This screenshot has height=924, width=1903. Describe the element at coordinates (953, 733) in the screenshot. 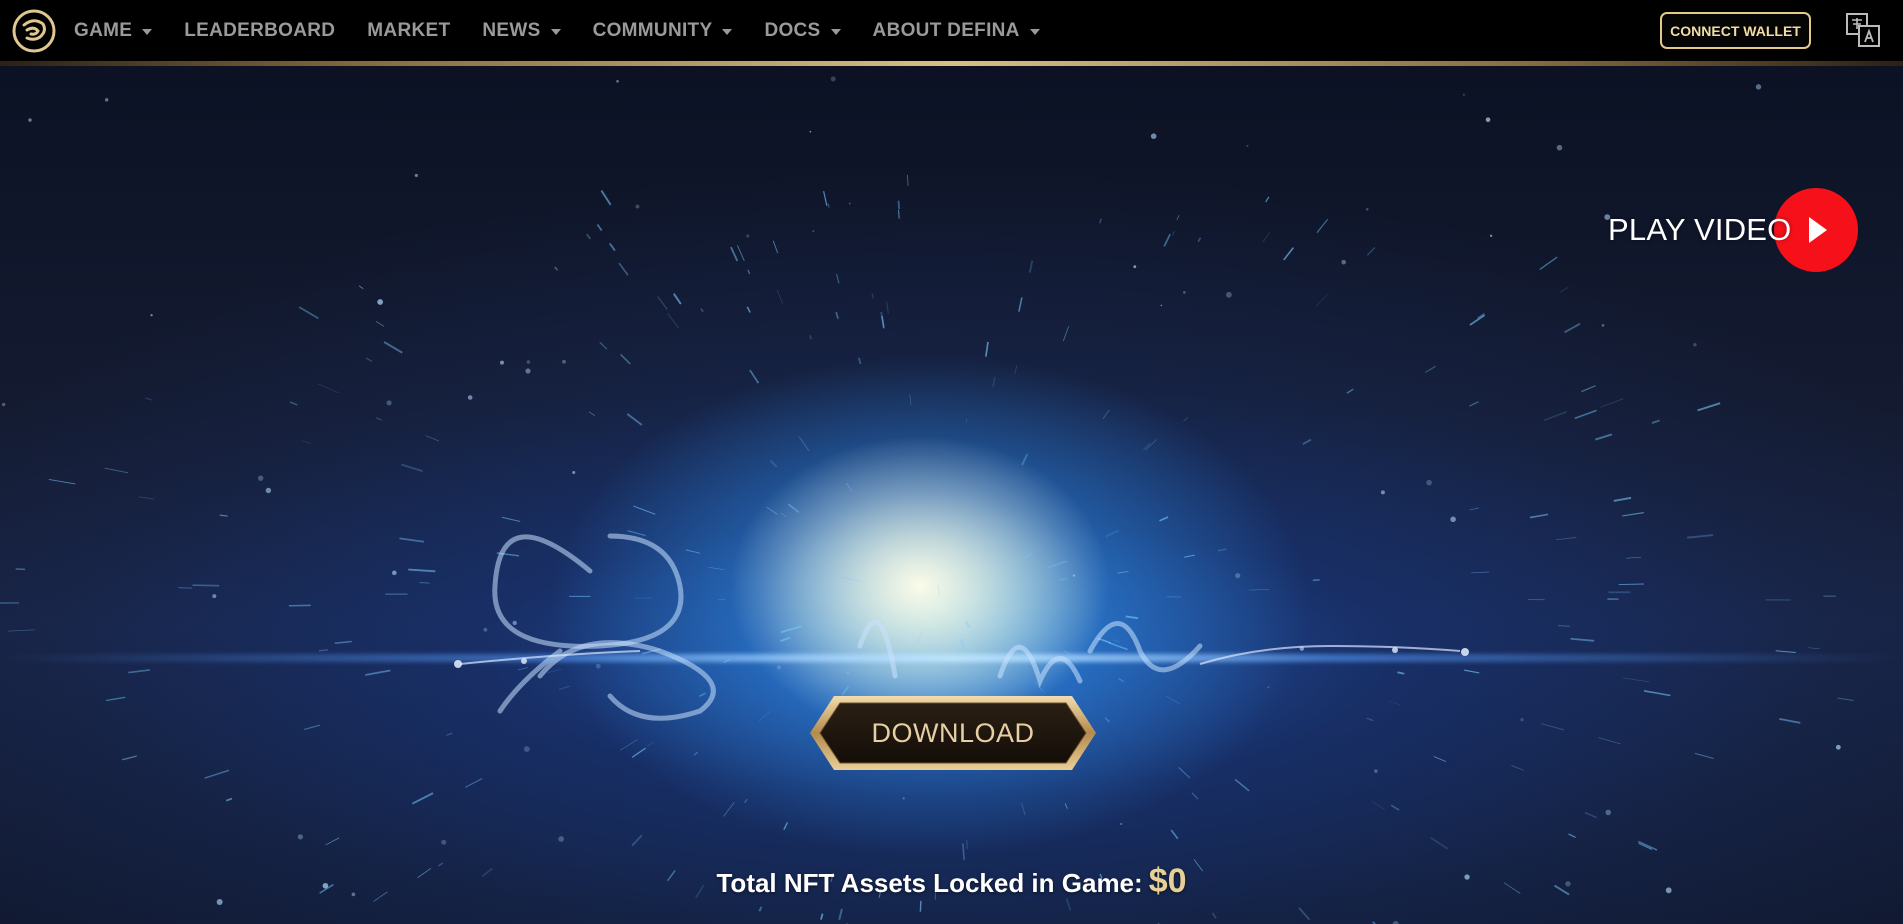

I see `download-button: DOWNLOAD` at that location.